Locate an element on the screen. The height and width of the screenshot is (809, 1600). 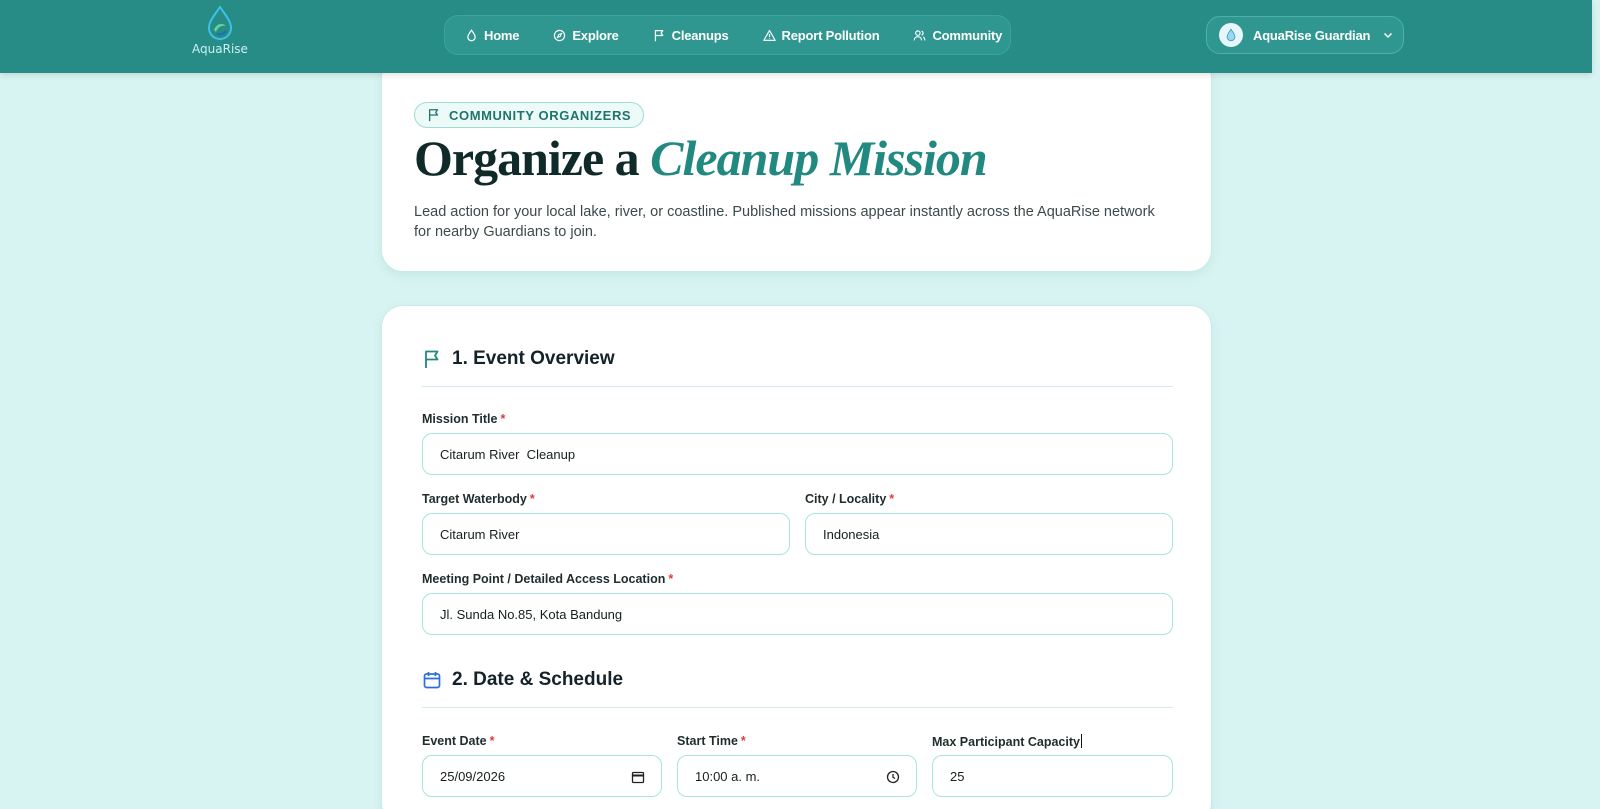
start-time-label: Start Time * is located at coordinates (711, 741).